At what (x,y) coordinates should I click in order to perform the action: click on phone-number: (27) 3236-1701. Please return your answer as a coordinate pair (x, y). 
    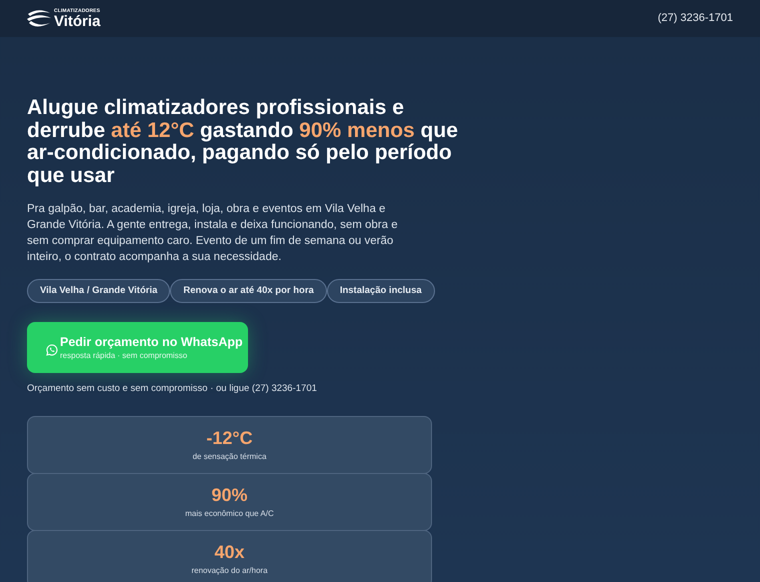
    Looking at the image, I should click on (695, 18).